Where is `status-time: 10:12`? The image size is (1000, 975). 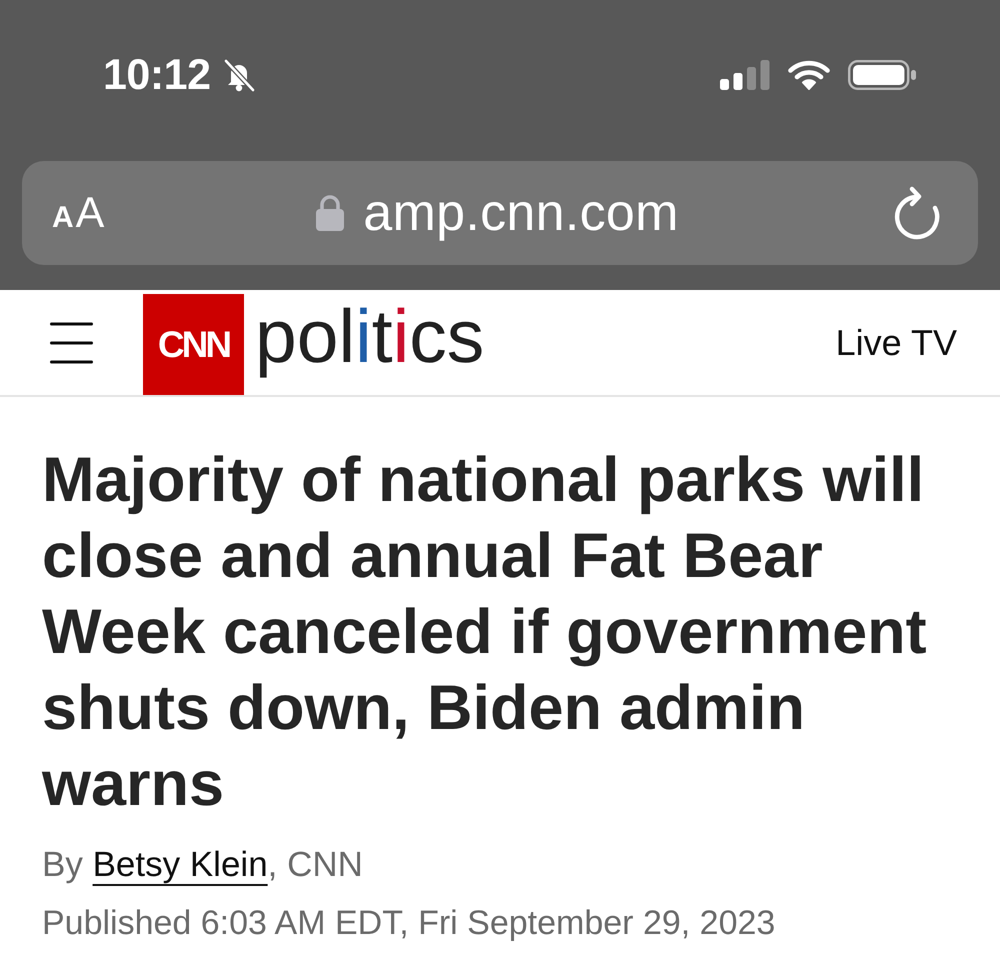
status-time: 10:12 is located at coordinates (156, 75).